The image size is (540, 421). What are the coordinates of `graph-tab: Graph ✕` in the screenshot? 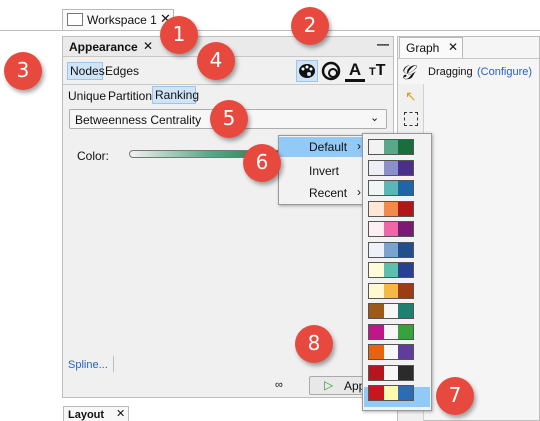 It's located at (431, 47).